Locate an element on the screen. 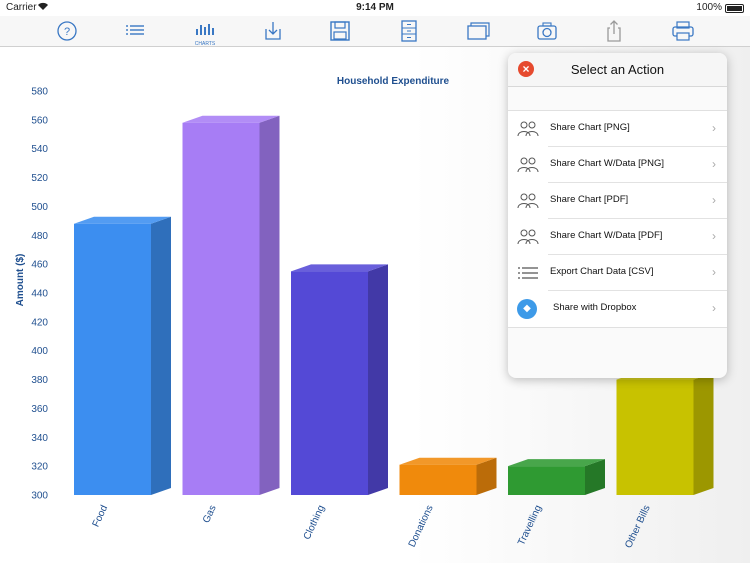 This screenshot has width=750, height=563. y-tick-label: 460 is located at coordinates (39, 265).